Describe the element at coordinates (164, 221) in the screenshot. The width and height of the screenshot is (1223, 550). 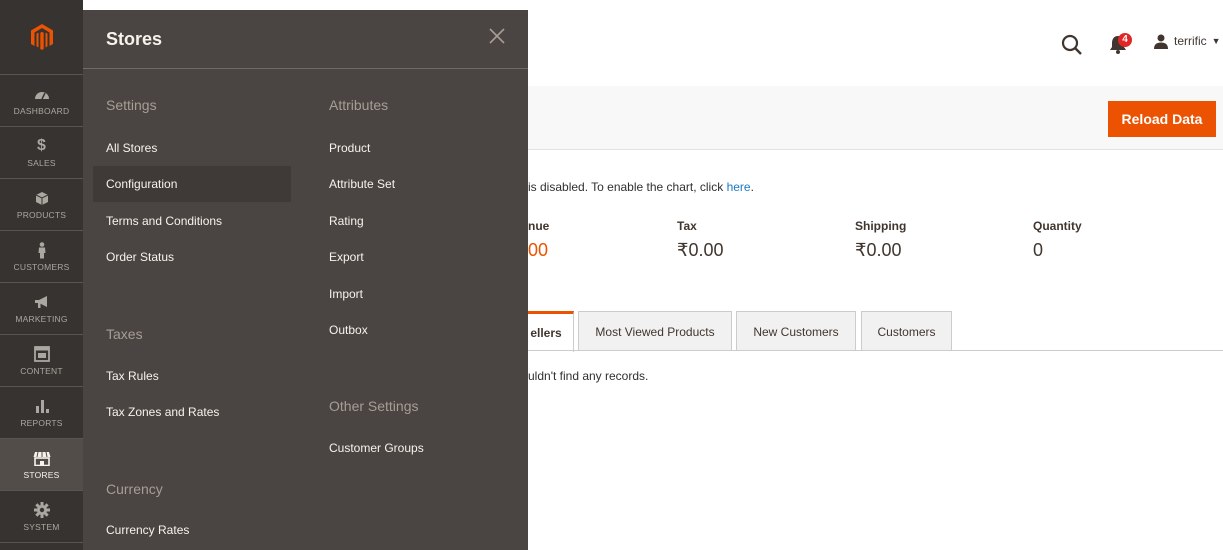
I see `link-terms-and-conditions: Terms and Conditions` at that location.